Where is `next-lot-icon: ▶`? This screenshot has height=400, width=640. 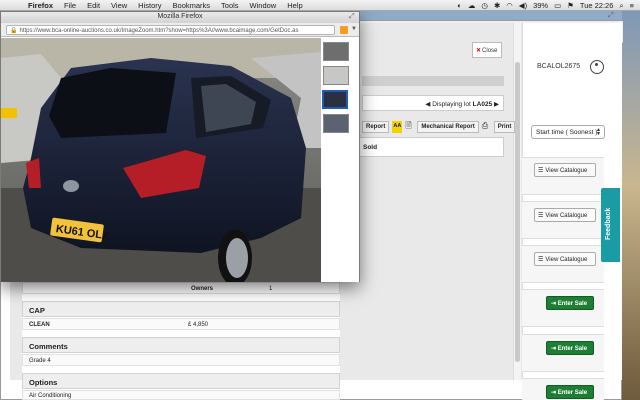 next-lot-icon: ▶ is located at coordinates (496, 104).